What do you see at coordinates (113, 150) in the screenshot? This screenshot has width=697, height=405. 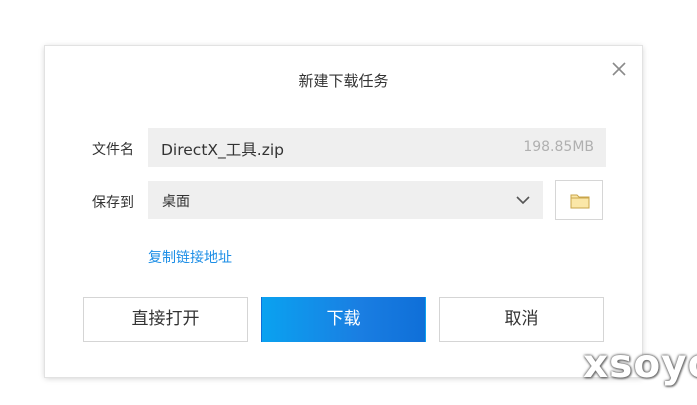 I see `file-name-label: 文件名` at bounding box center [113, 150].